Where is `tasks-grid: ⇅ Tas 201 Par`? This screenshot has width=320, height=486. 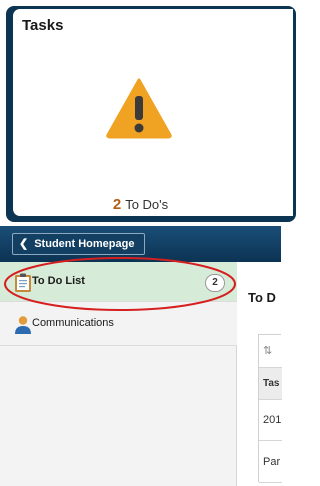
tasks-grid: ⇅ Tas 201 Par is located at coordinates (270, 408).